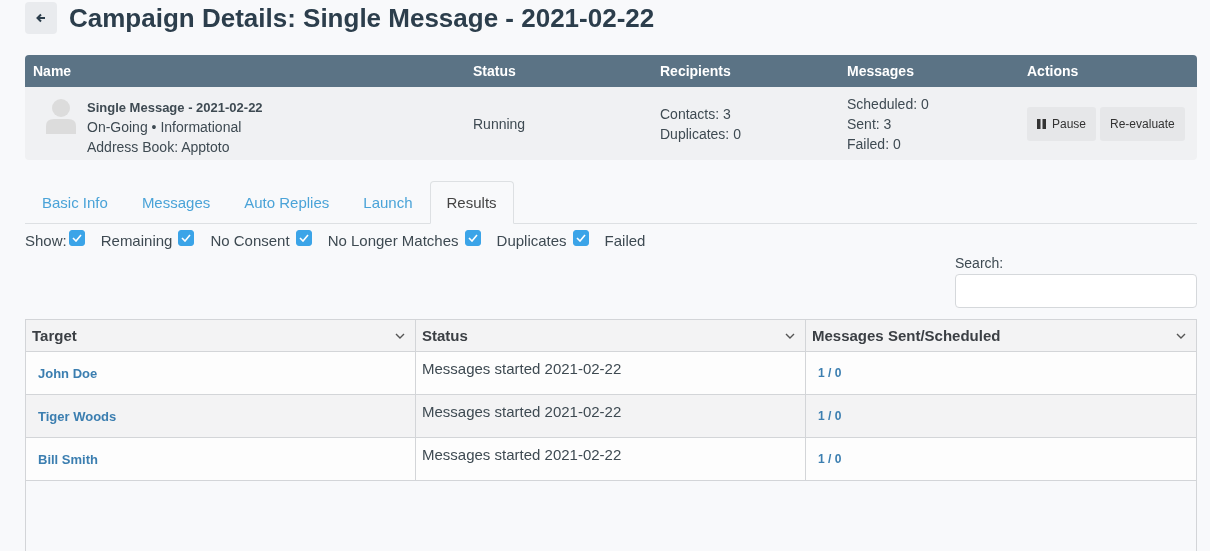  I want to click on back-arrow-icon, so click(41, 18).